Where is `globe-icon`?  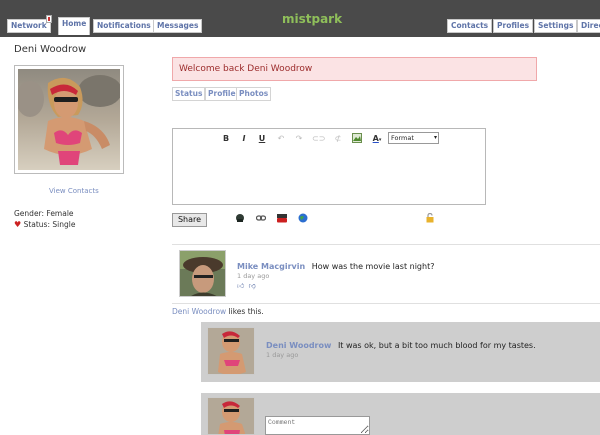
globe-icon is located at coordinates (303, 218).